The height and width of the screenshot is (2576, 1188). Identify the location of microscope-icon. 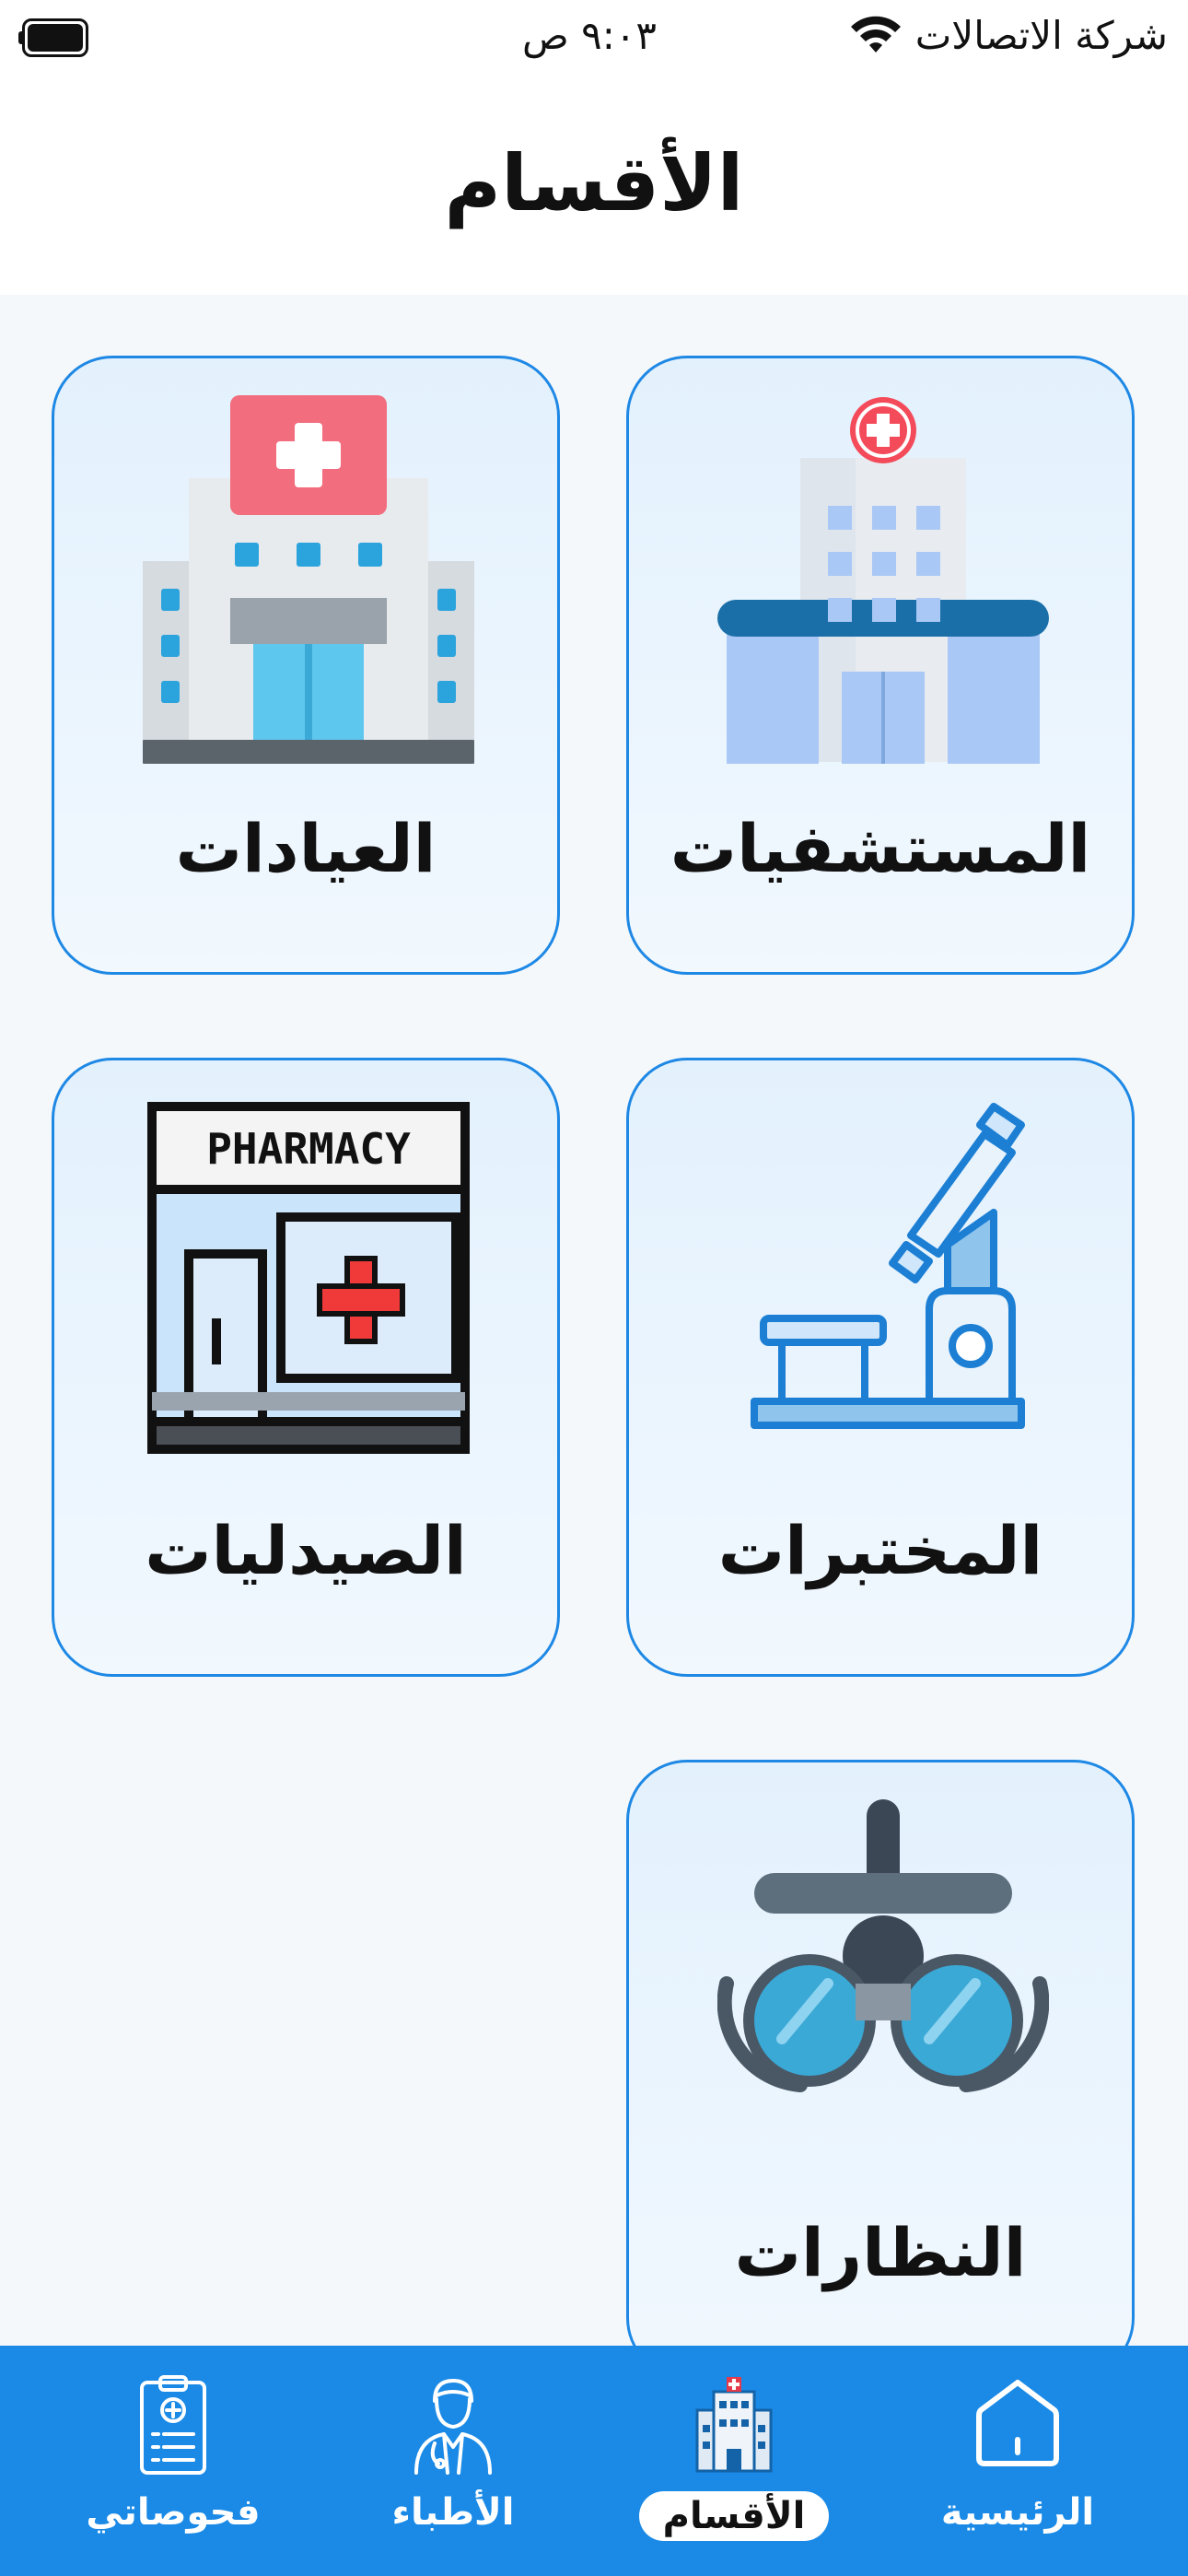
(888, 1266).